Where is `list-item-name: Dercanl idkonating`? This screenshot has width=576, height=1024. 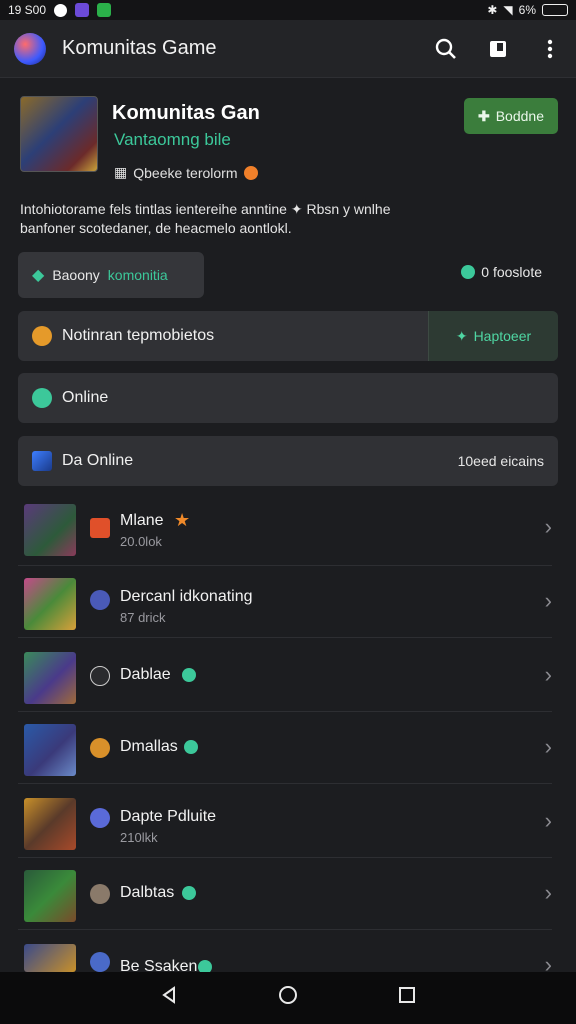
list-item-name: Dercanl idkonating is located at coordinates (186, 596).